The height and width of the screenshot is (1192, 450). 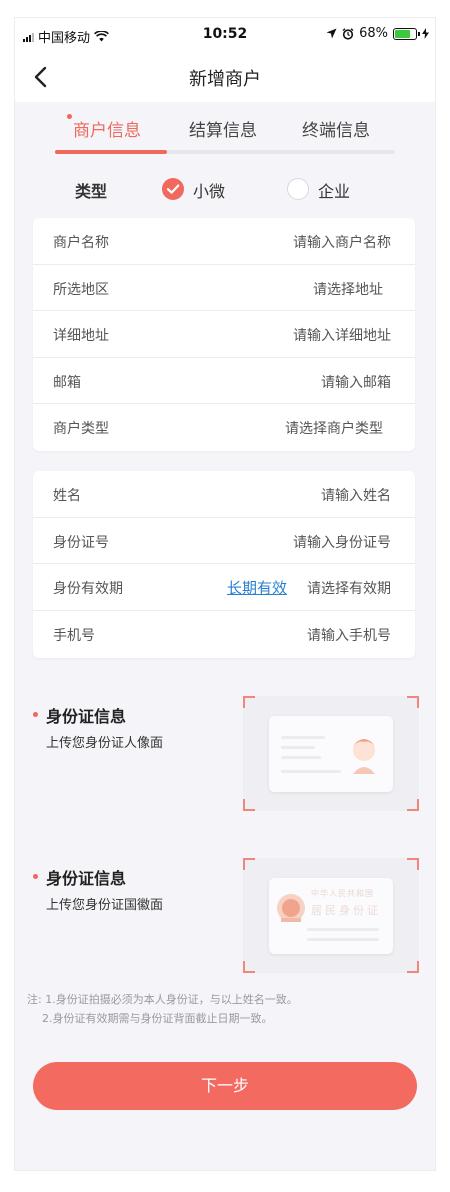 I want to click on field-detail-address: 详细地址 请输入详细地址, so click(x=224, y=334).